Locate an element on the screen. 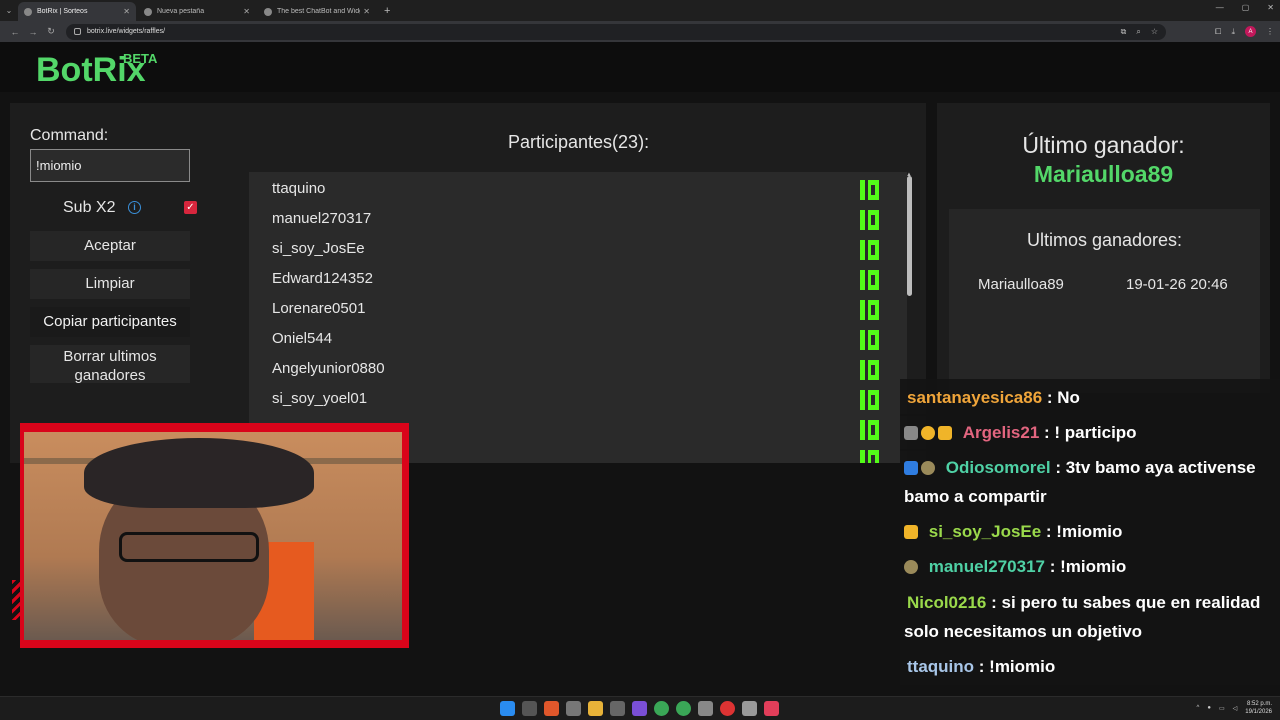 The height and width of the screenshot is (720, 1280). minimize-icon: — is located at coordinates (1220, 7).